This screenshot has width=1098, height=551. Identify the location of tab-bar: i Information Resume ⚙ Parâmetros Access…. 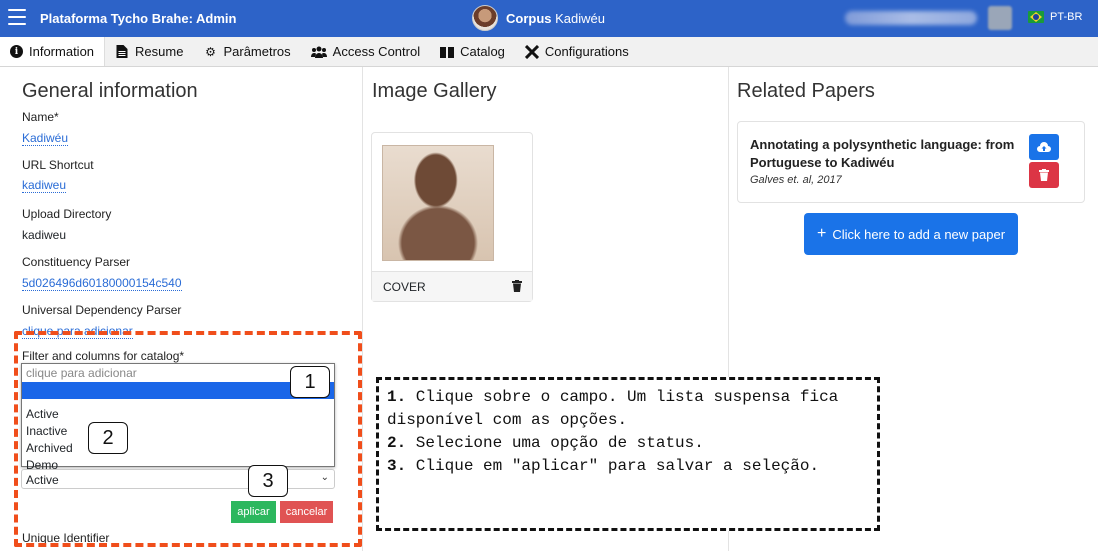
(549, 52).